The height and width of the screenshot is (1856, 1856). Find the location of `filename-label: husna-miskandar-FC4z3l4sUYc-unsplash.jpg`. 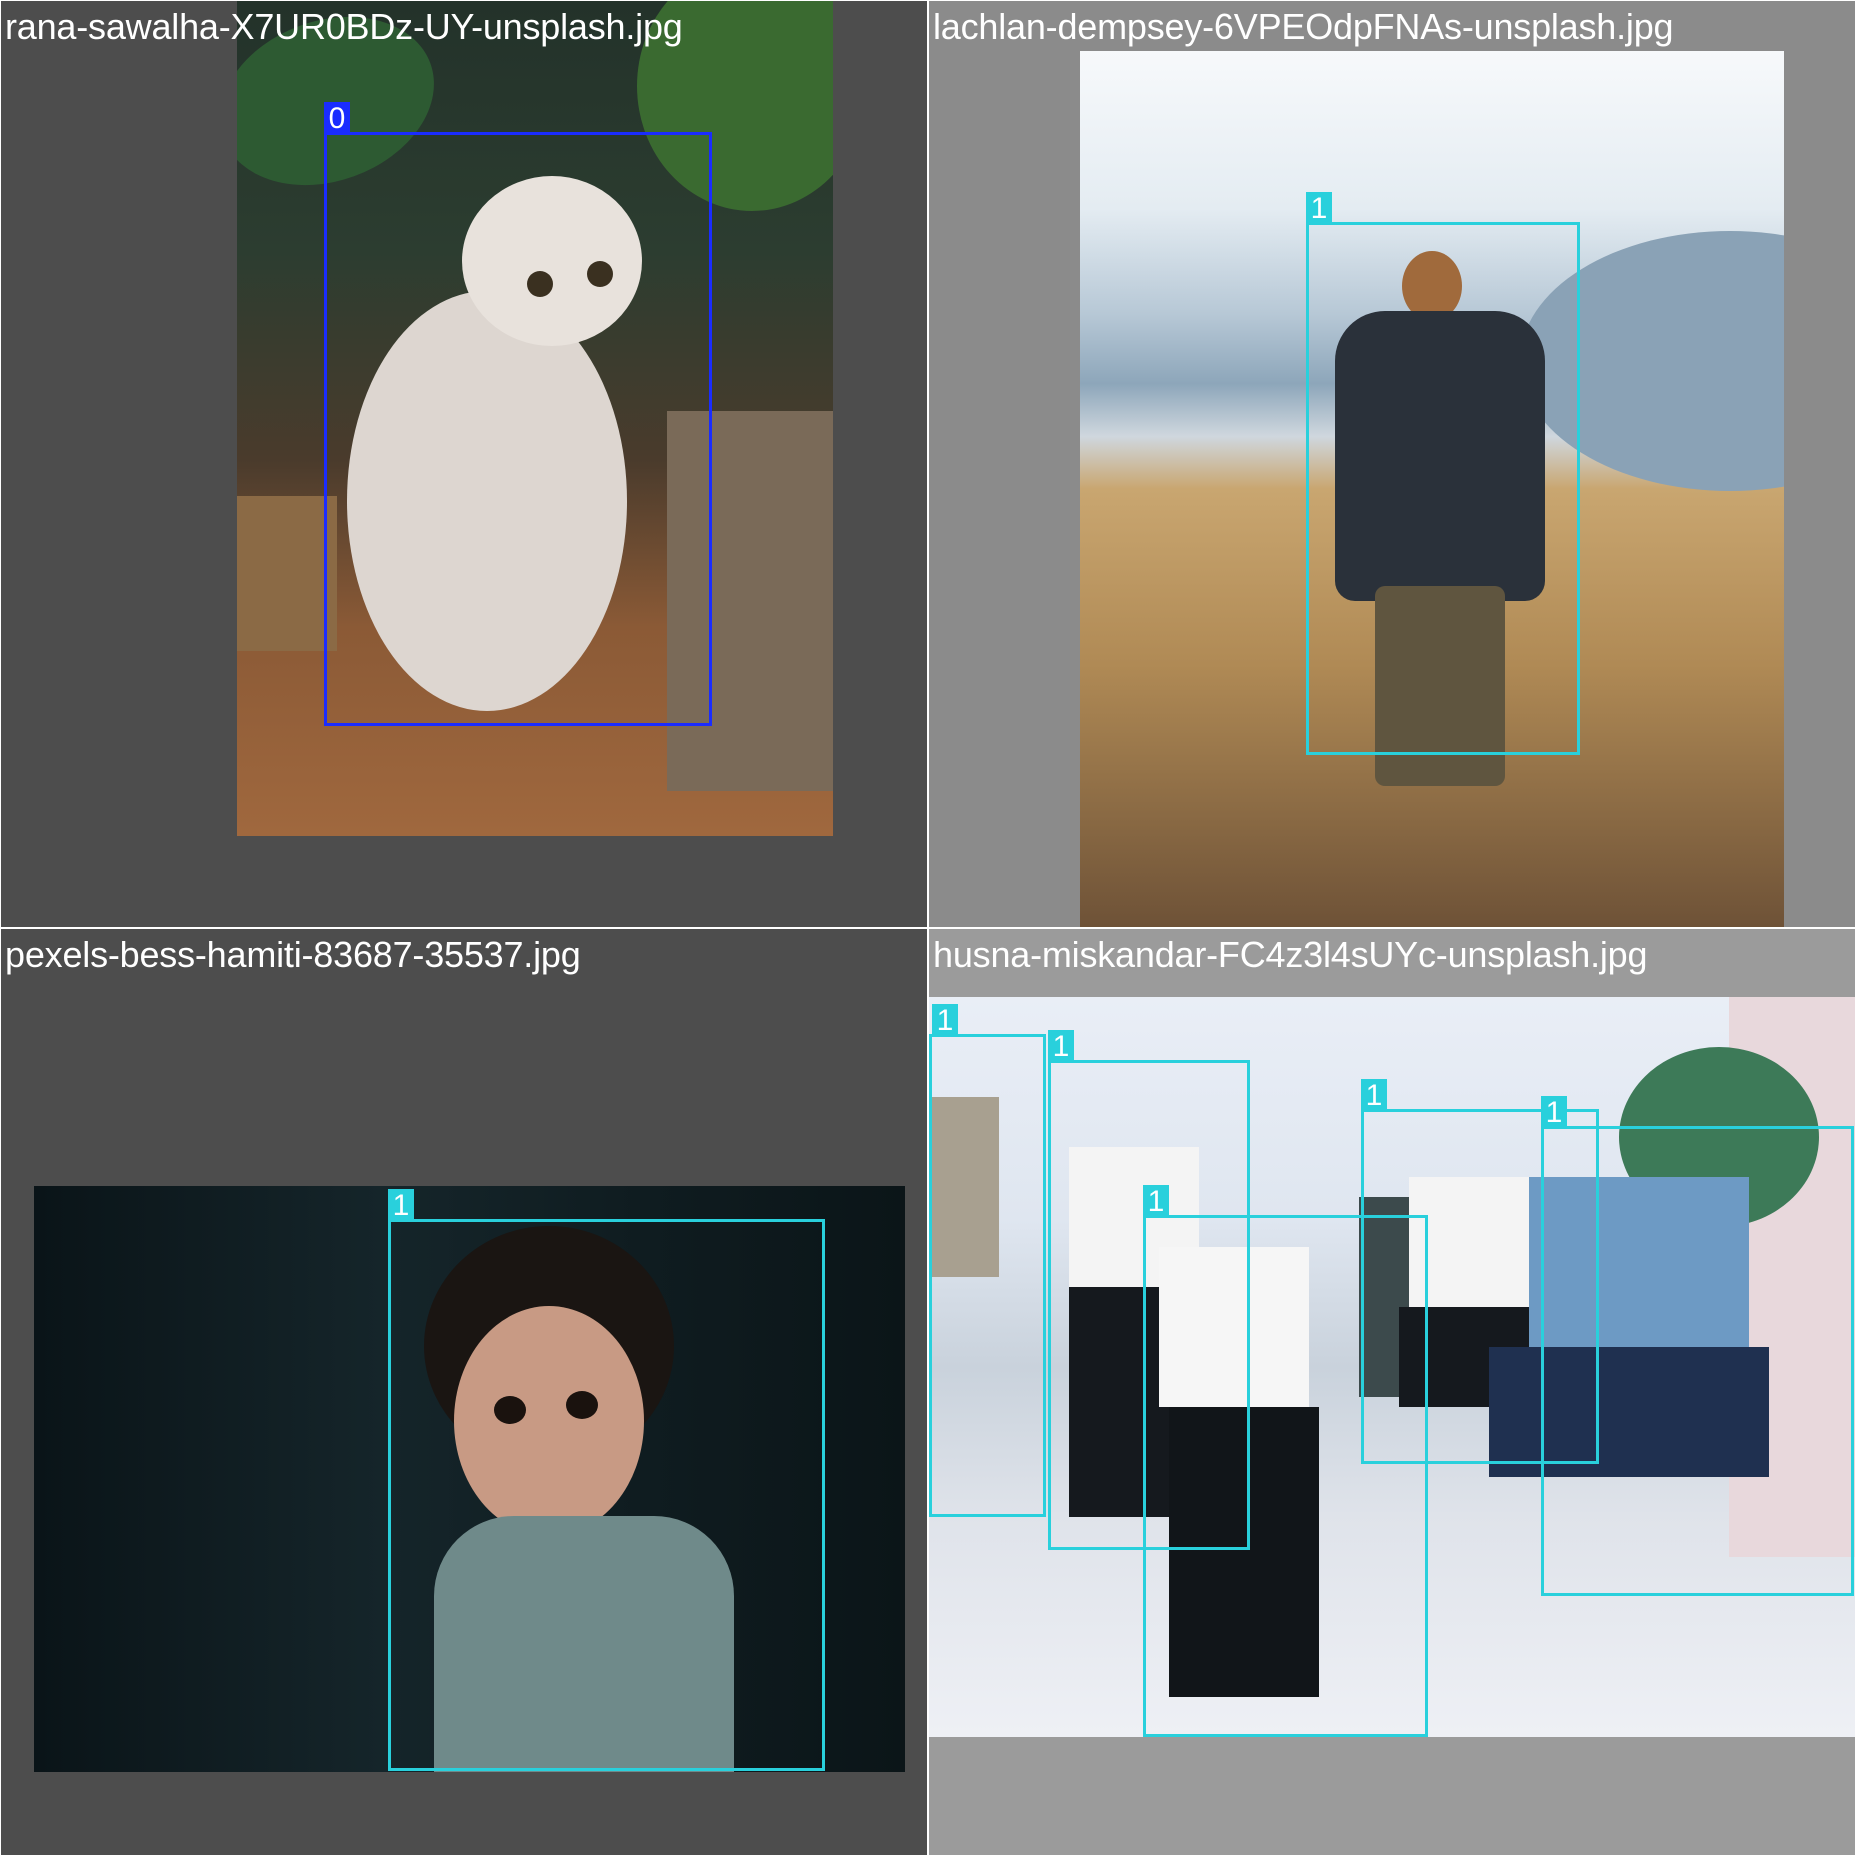

filename-label: husna-miskandar-FC4z3l4sUYc-unsplash.jpg is located at coordinates (1290, 954).